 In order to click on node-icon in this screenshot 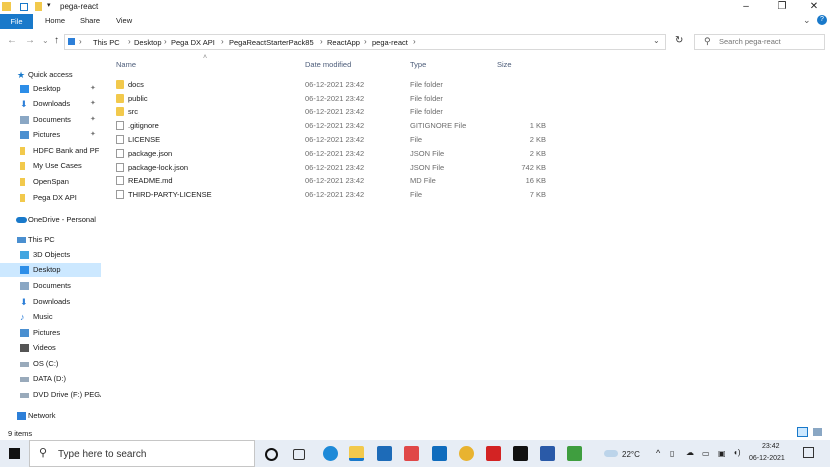, I will do `click(574, 453)`.